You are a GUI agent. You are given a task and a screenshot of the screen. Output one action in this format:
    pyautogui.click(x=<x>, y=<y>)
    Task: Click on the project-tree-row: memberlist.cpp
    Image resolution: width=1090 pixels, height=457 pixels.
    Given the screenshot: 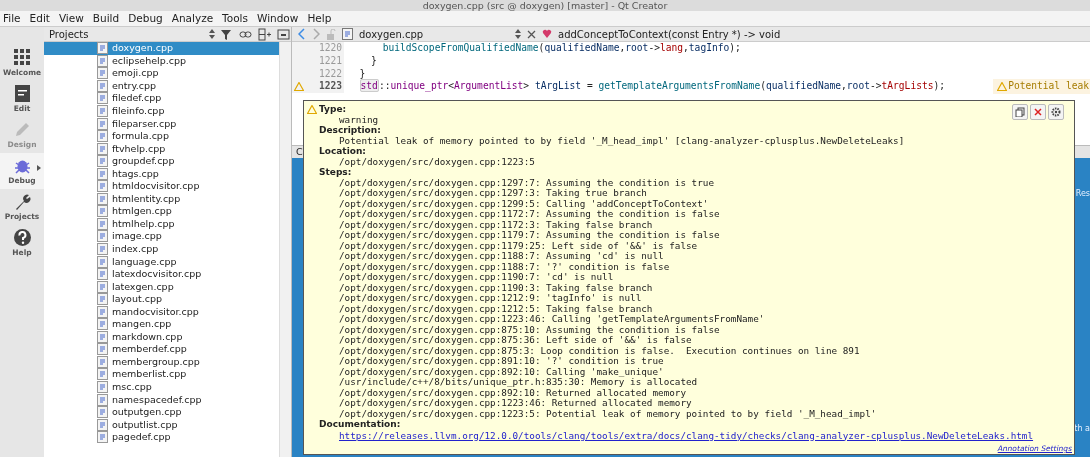 What is the action you would take?
    pyautogui.click(x=161, y=374)
    